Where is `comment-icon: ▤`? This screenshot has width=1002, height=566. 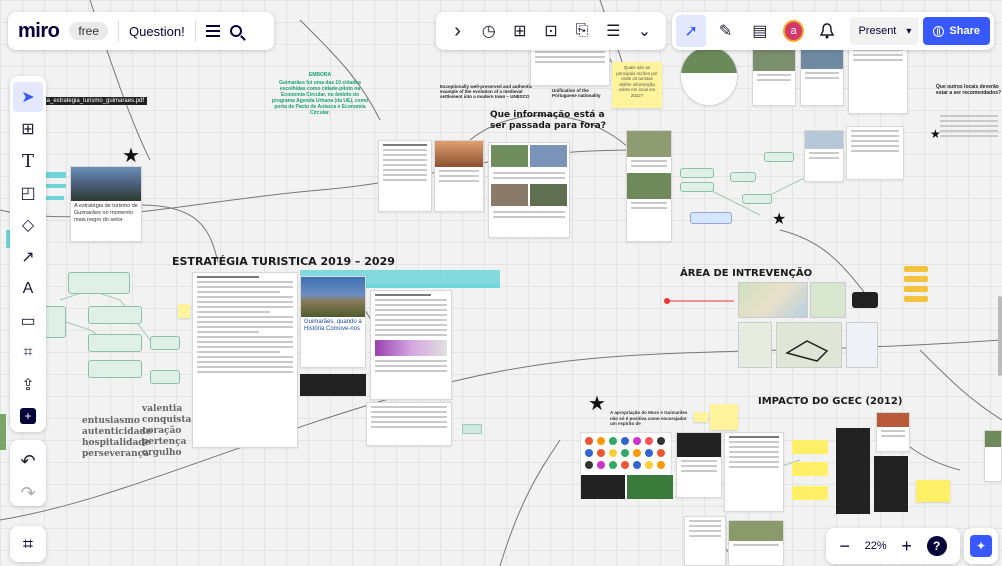 comment-icon: ▤ is located at coordinates (760, 31).